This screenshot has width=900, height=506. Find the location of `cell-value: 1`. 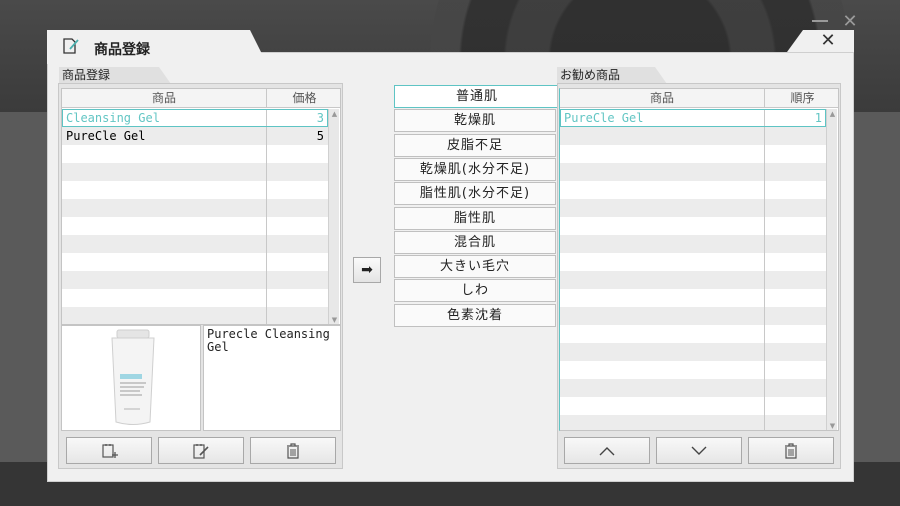

cell-value: 1 is located at coordinates (818, 118).